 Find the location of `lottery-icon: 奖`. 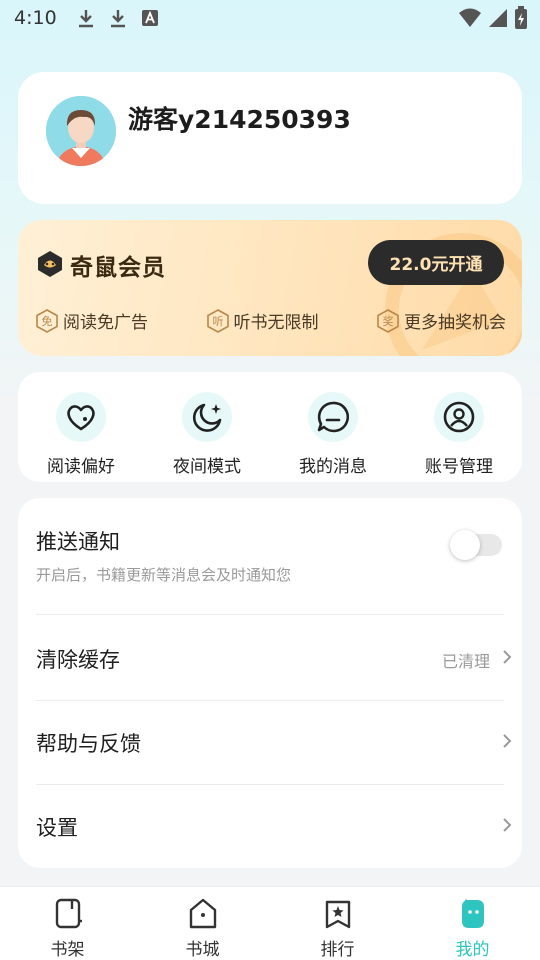

lottery-icon: 奖 is located at coordinates (388, 320).